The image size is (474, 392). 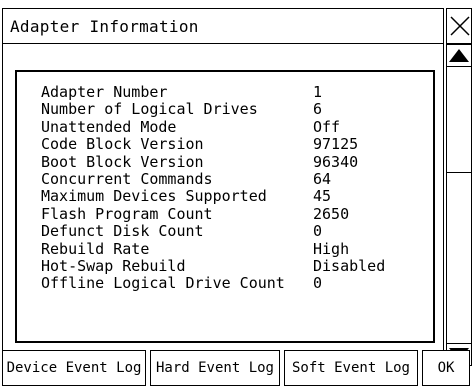 What do you see at coordinates (213, 231) in the screenshot?
I see `info-row: Defunct Disk Count 0` at bounding box center [213, 231].